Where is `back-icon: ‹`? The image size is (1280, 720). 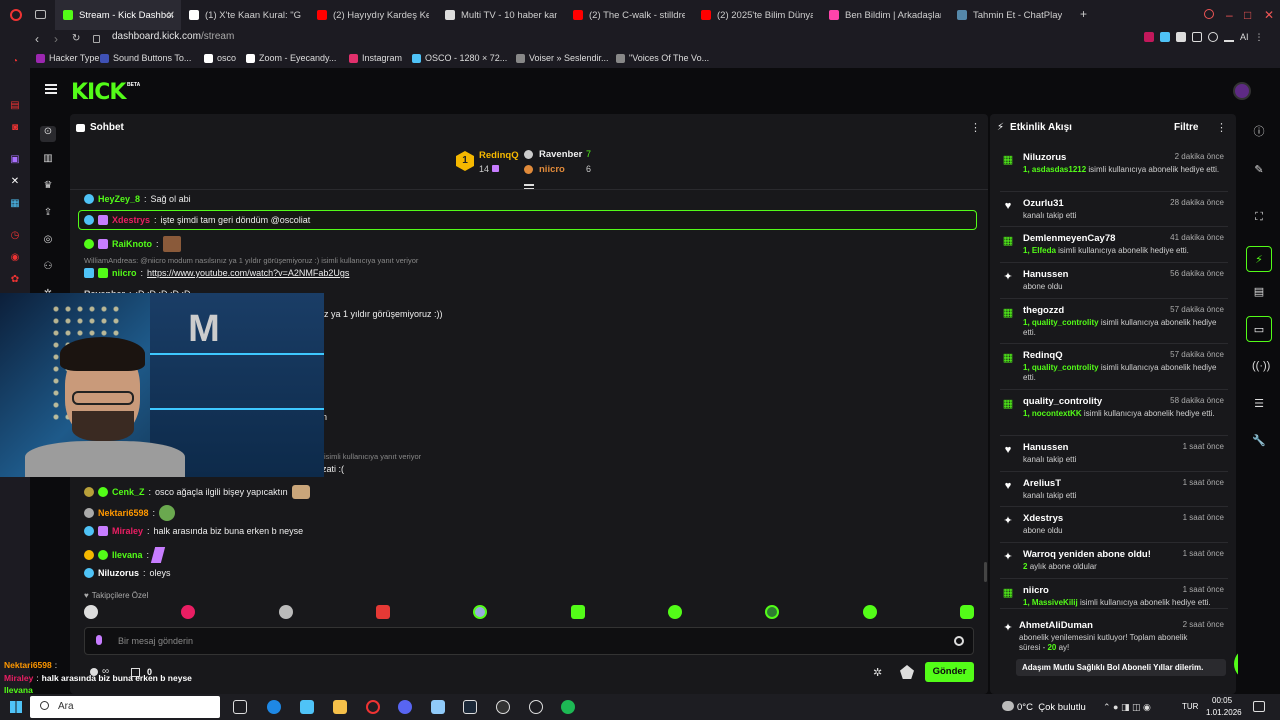
back-icon: ‹ is located at coordinates (37, 39).